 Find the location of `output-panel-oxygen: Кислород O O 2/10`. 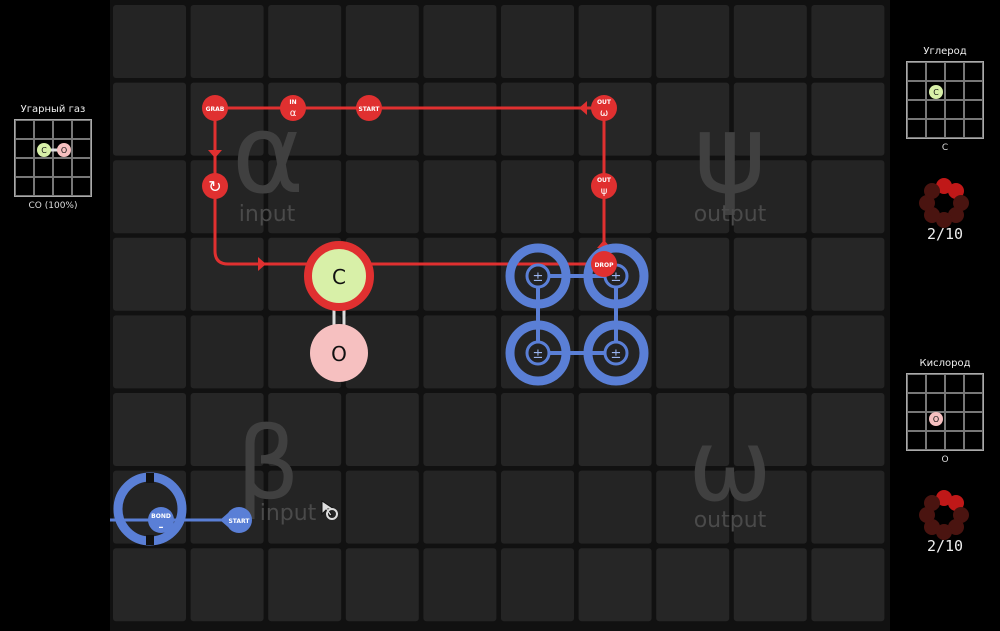

output-panel-oxygen: Кислород O O 2/10 is located at coordinates (945, 456).